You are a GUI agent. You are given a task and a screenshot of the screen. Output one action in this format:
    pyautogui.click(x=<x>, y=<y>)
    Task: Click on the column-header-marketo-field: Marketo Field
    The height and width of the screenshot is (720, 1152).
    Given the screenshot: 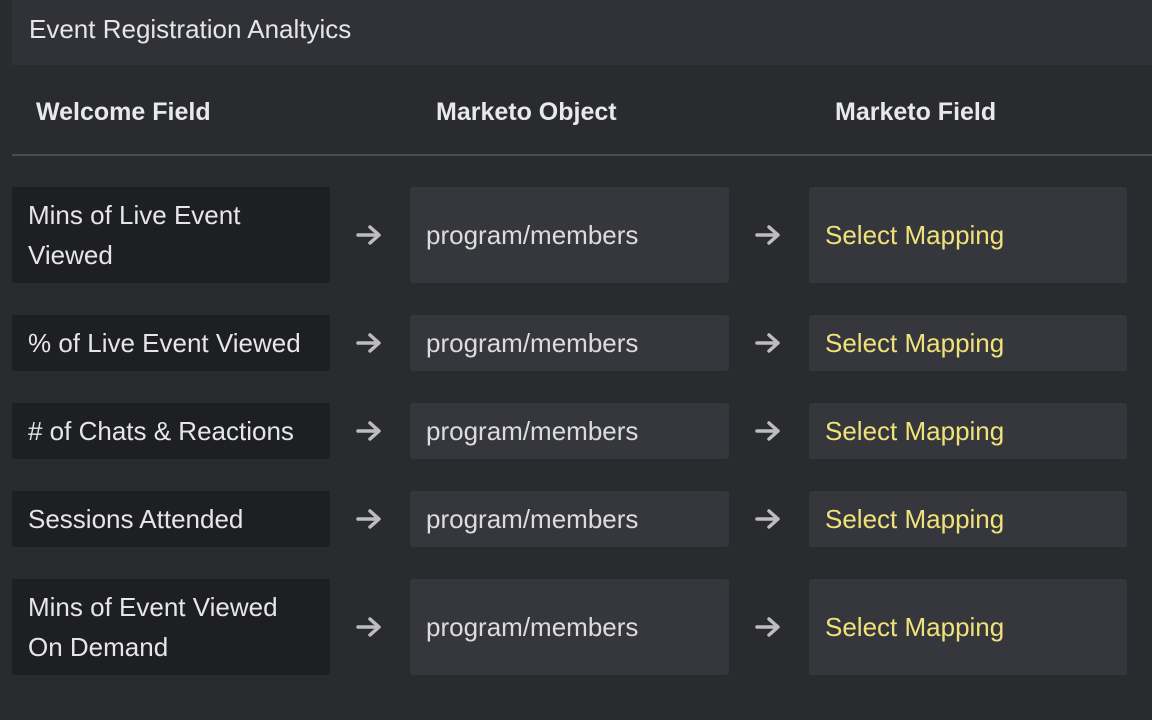 What is the action you would take?
    pyautogui.click(x=916, y=112)
    